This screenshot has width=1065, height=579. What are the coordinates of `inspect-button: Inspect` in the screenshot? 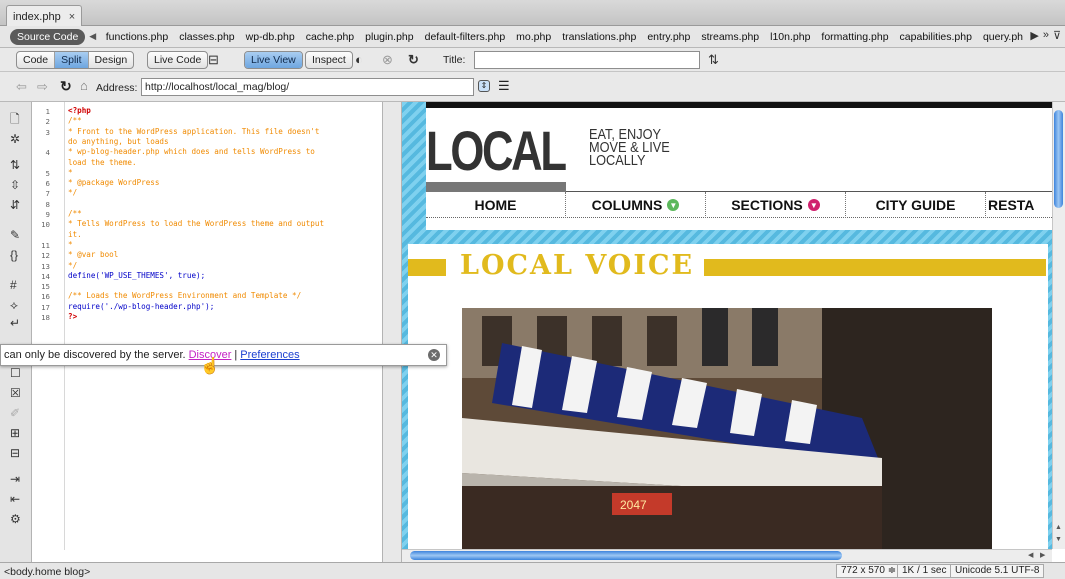 It's located at (329, 60).